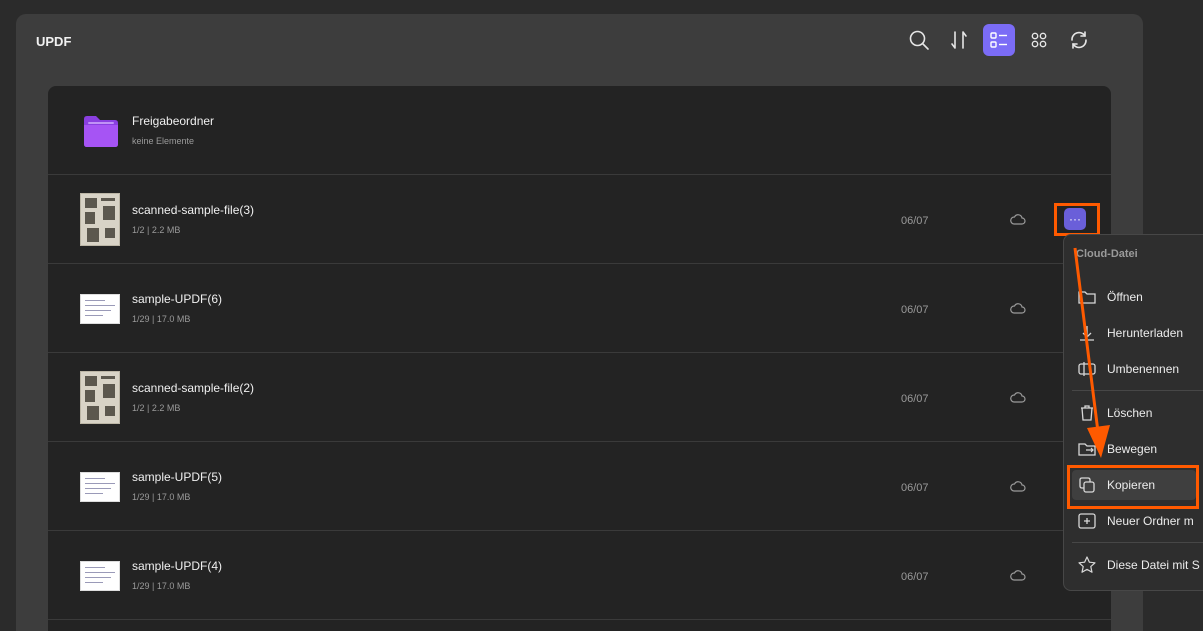  I want to click on menu-item-delete: Löschen, so click(1133, 413).